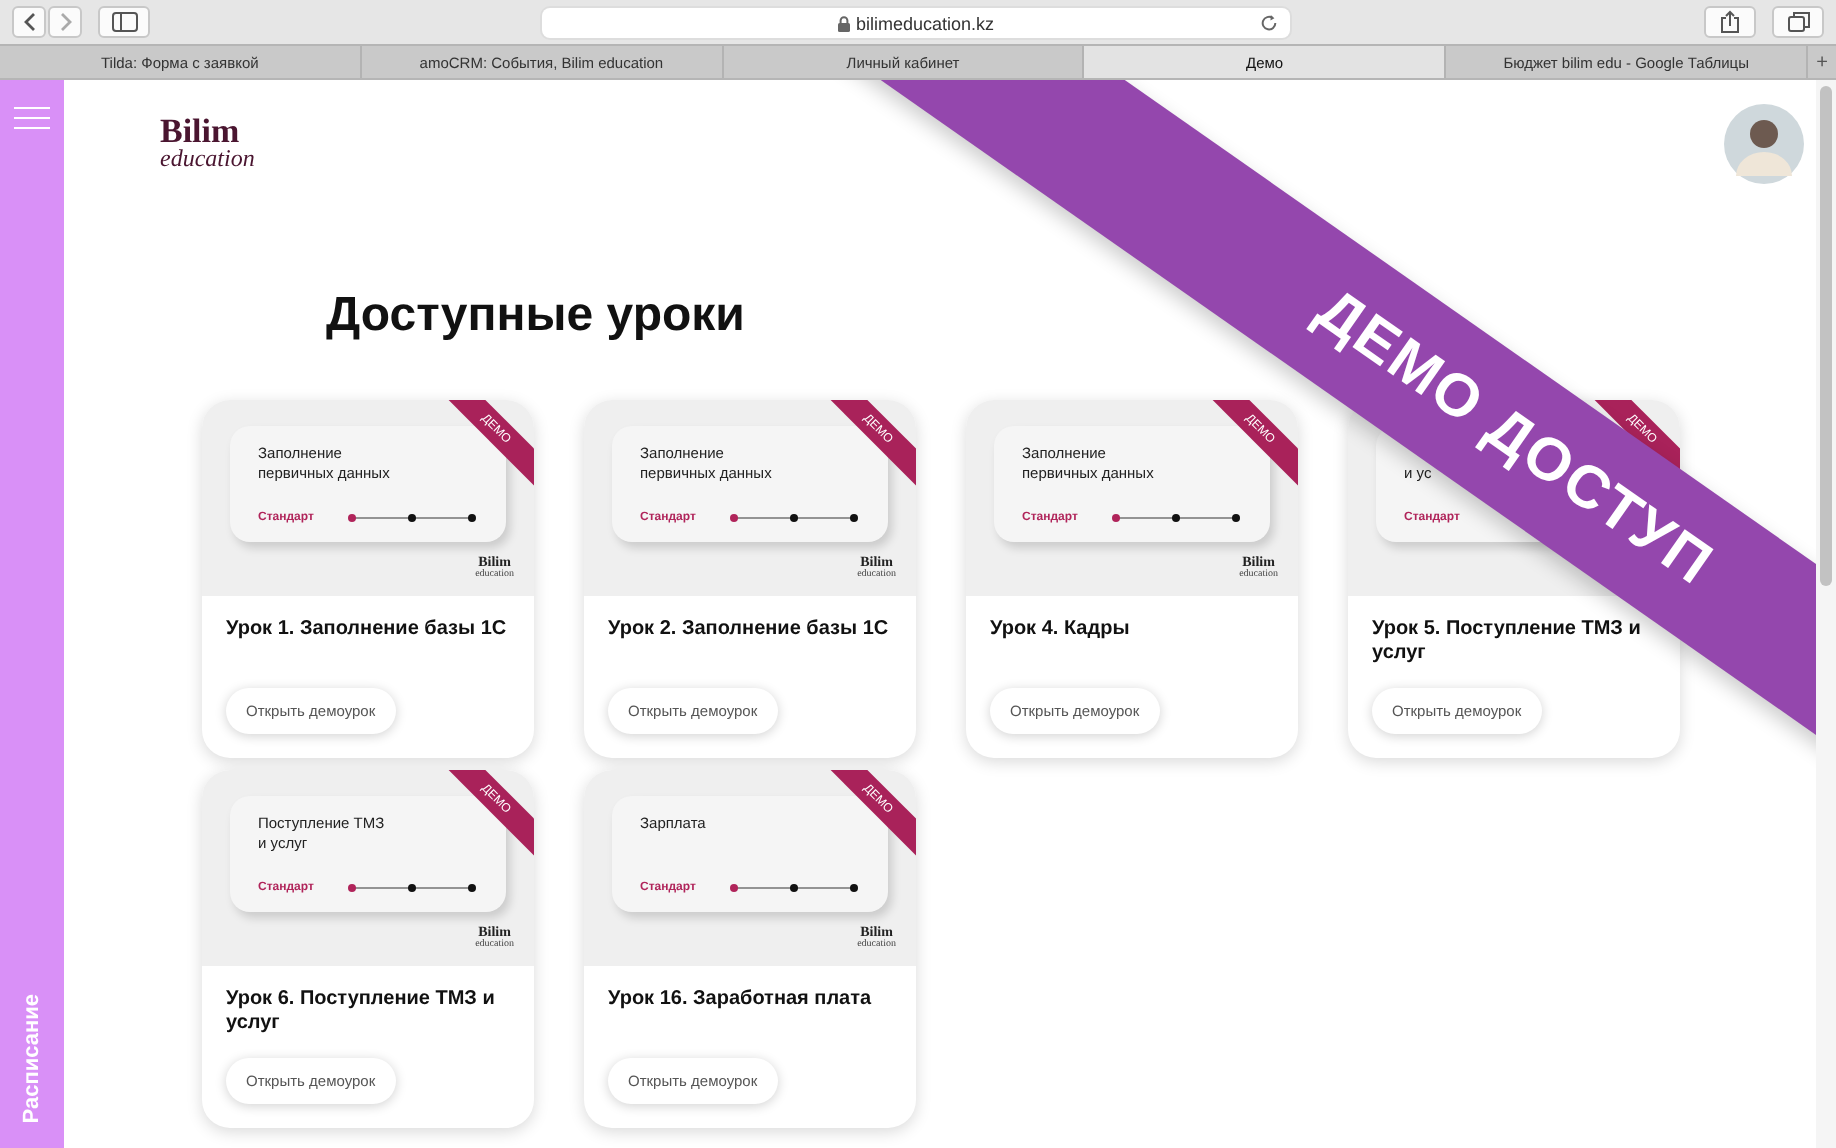 This screenshot has width=1836, height=1148. I want to click on logo: Bilim education, so click(207, 144).